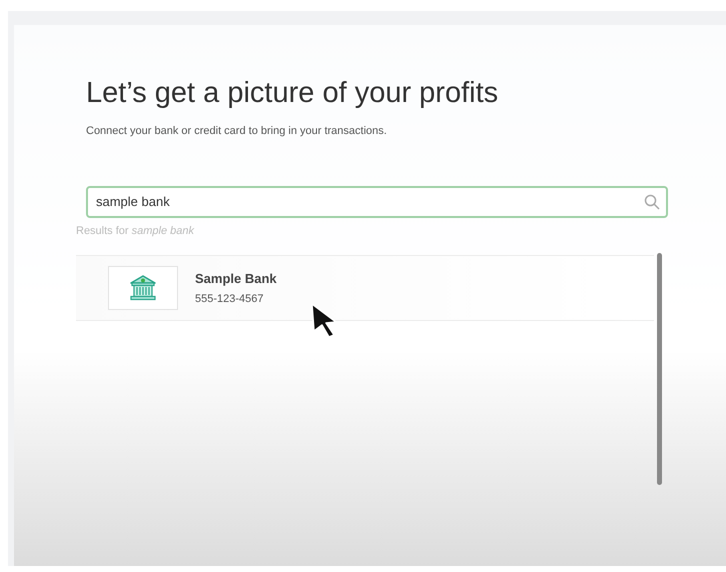  What do you see at coordinates (365, 288) in the screenshot?
I see `bank-result-row: Sample Bank 555-123-4567` at bounding box center [365, 288].